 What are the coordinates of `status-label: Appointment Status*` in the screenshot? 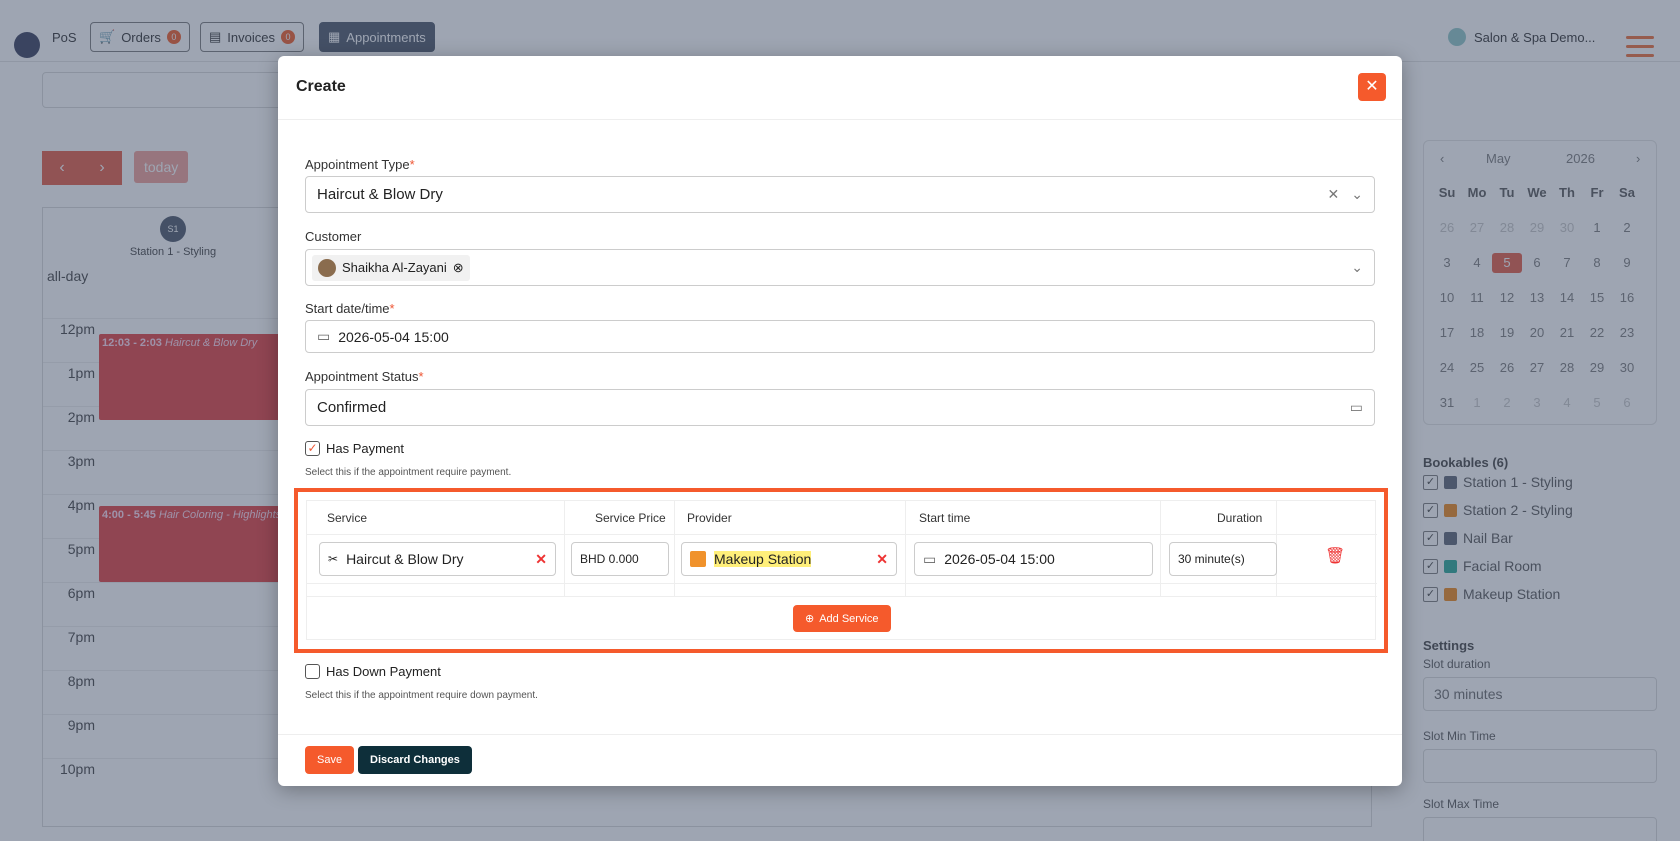 It's located at (364, 376).